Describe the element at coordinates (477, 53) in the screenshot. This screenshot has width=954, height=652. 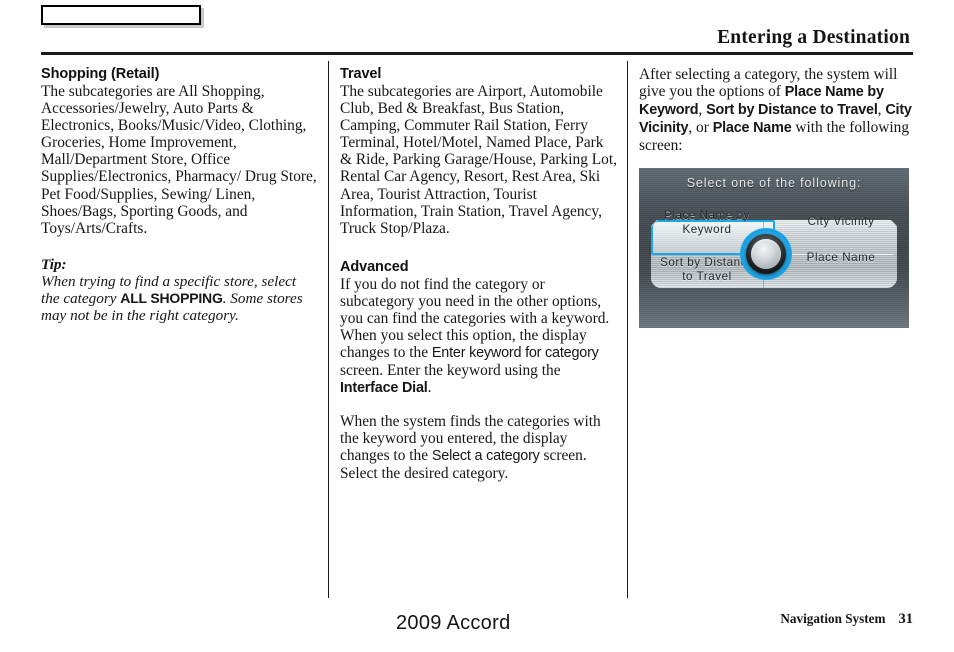
I see `header-rule` at that location.